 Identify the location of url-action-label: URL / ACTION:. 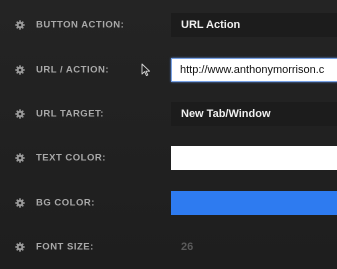
(72, 70).